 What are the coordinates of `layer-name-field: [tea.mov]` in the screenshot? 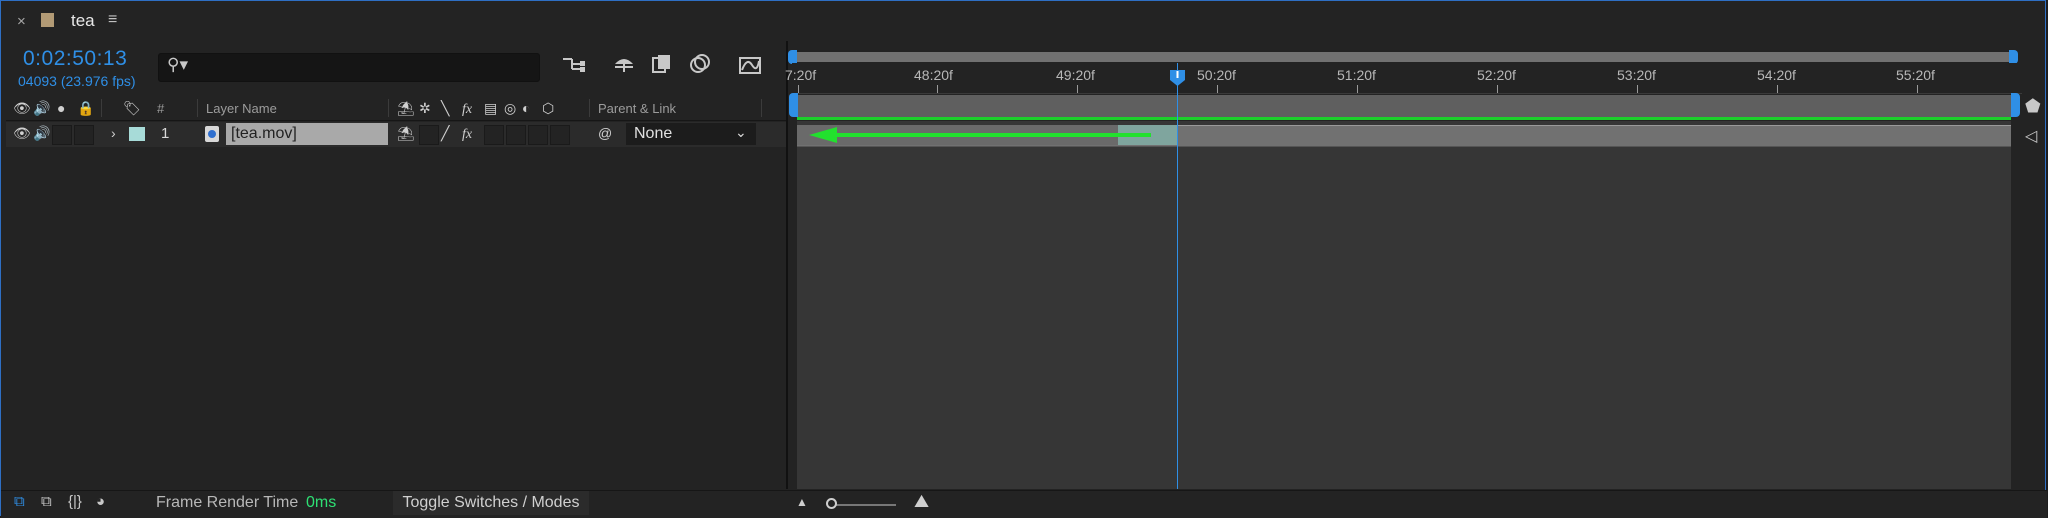 It's located at (307, 134).